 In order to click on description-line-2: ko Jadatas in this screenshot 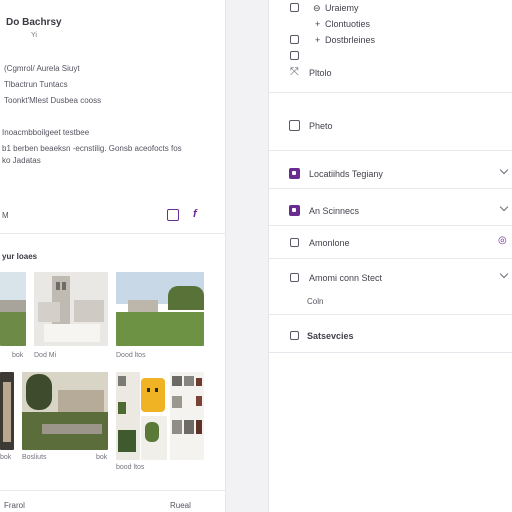, I will do `click(21, 160)`.